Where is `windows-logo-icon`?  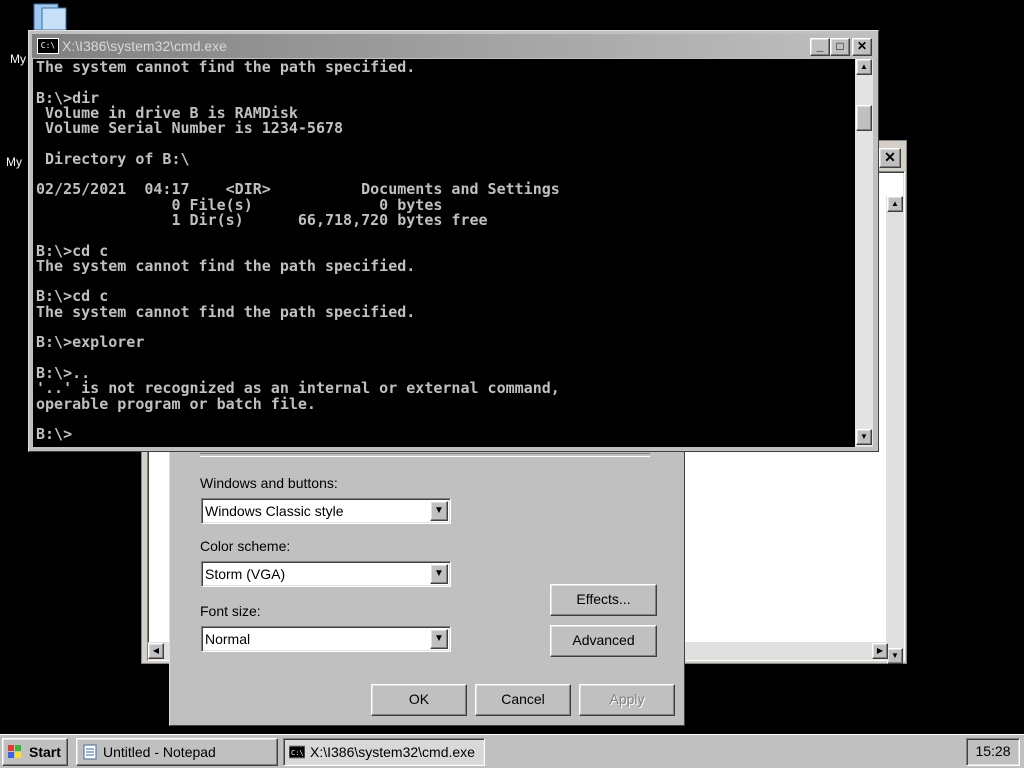 windows-logo-icon is located at coordinates (14, 751).